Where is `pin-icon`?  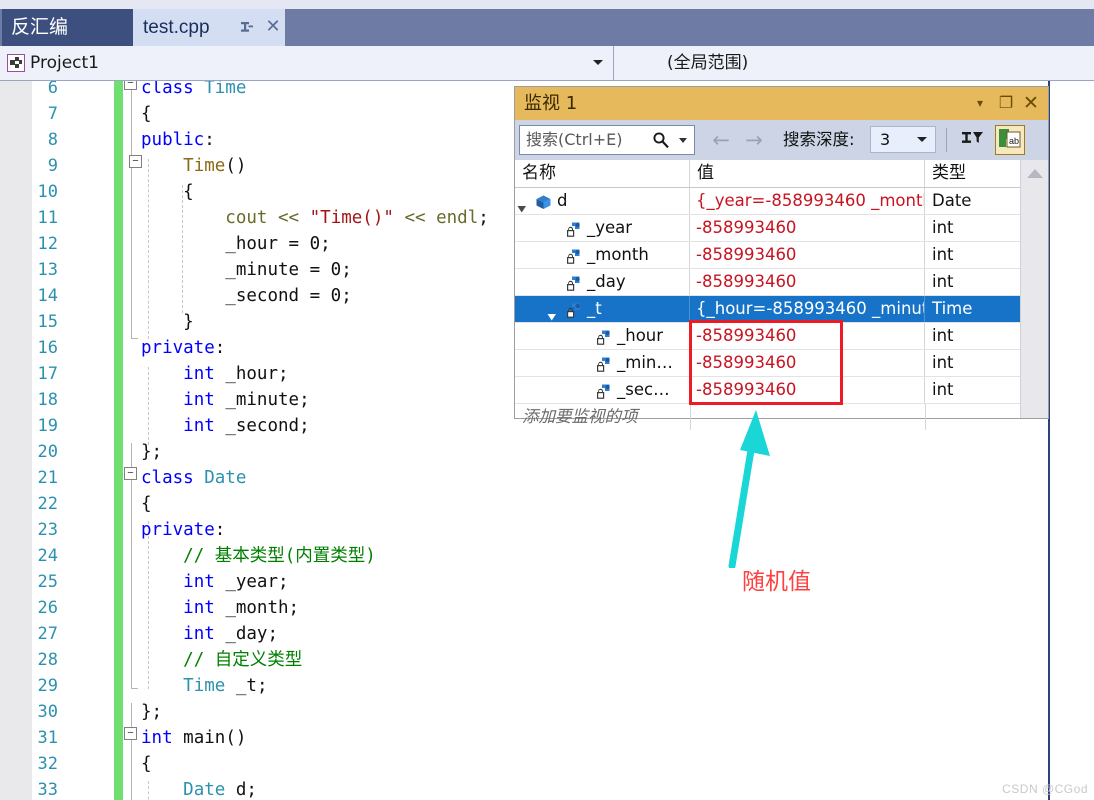 pin-icon is located at coordinates (246, 26).